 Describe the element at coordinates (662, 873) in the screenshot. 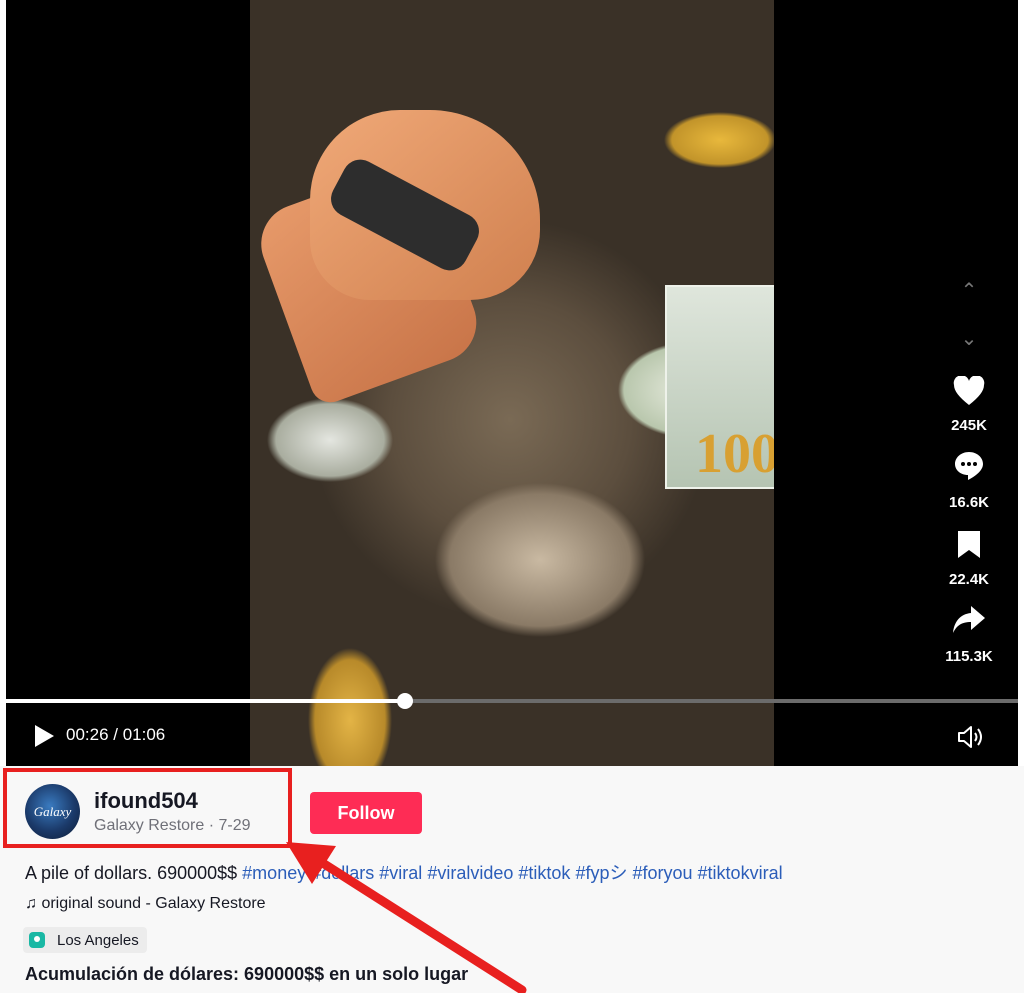

I see `hashtag-link: #foryou` at that location.